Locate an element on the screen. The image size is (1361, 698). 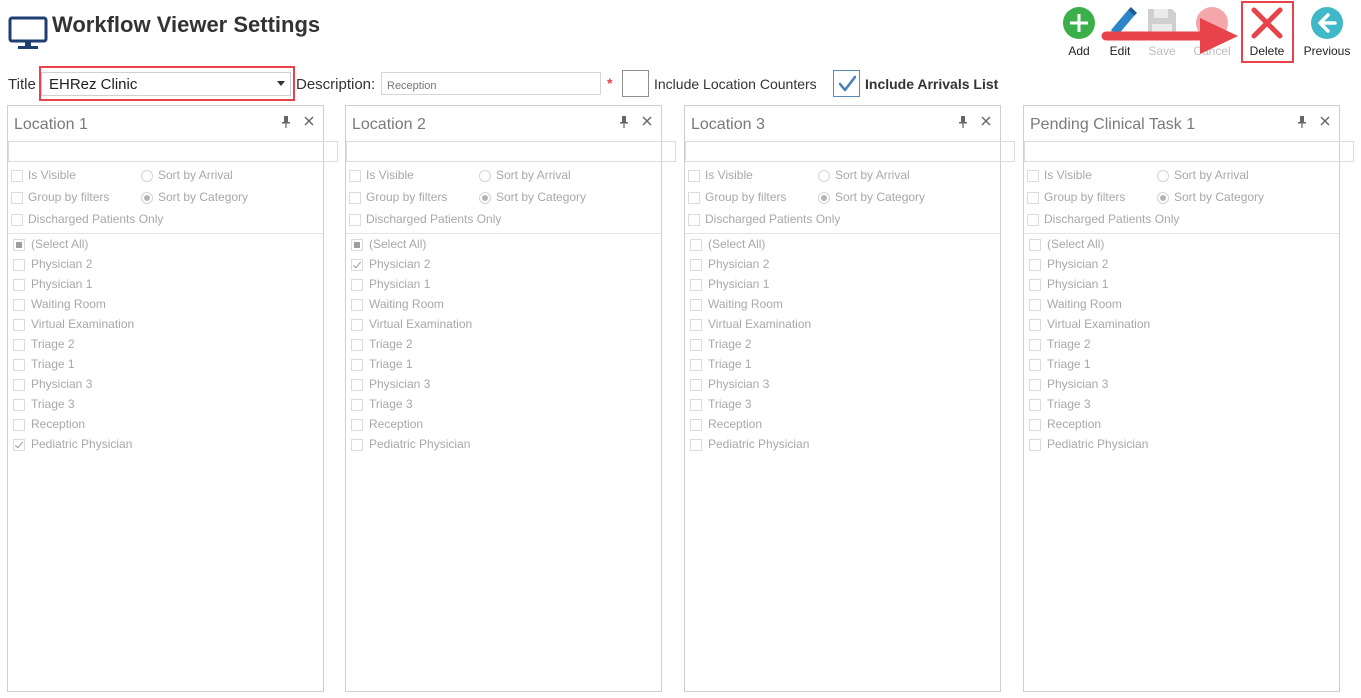
title-label: Title is located at coordinates (22, 84).